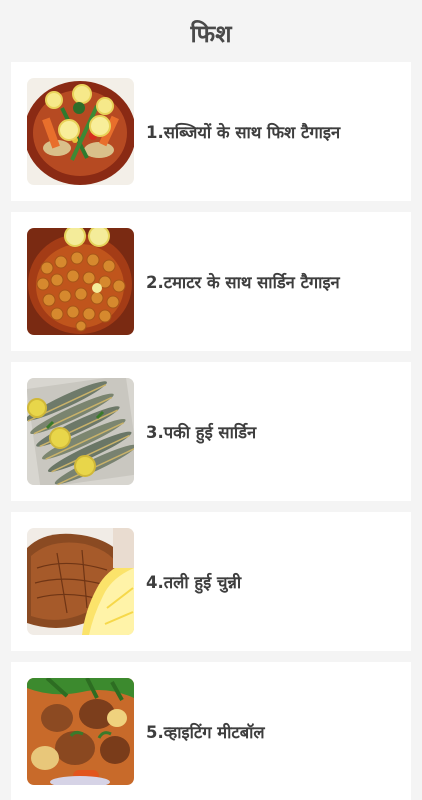 This screenshot has width=422, height=800. Describe the element at coordinates (194, 582) in the screenshot. I see `recipe-title: 4.तली हुई चुन्नी` at that location.